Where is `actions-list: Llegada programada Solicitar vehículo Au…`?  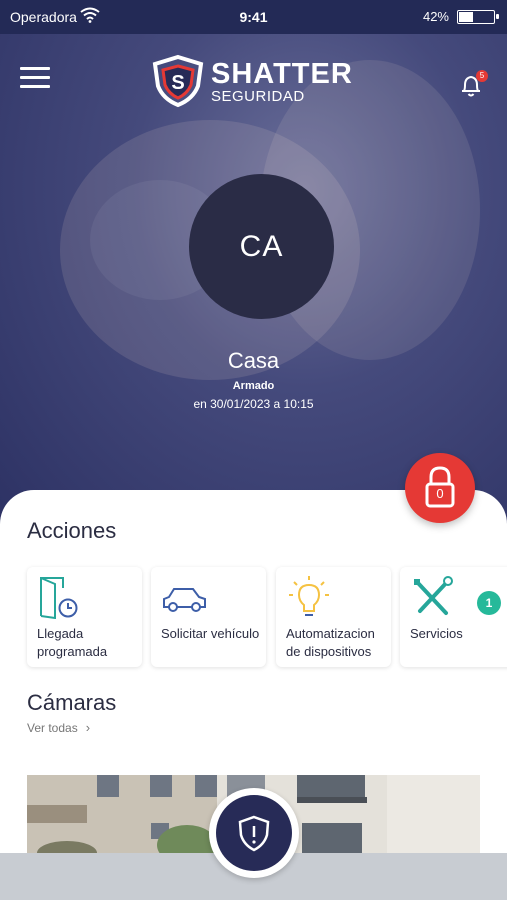 actions-list: Llegada programada Solicitar vehículo Au… is located at coordinates (267, 617).